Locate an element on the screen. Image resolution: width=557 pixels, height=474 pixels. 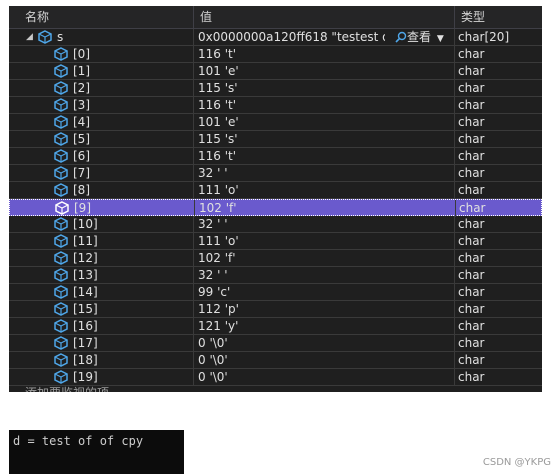
watch-element-row: [5] 115 's' char is located at coordinates (275, 139).